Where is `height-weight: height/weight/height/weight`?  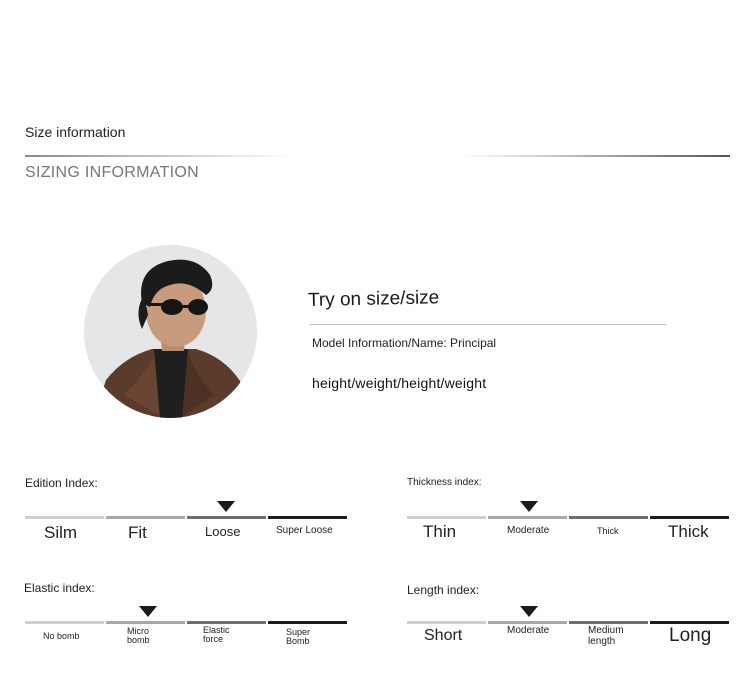
height-weight: height/weight/height/weight is located at coordinates (399, 383).